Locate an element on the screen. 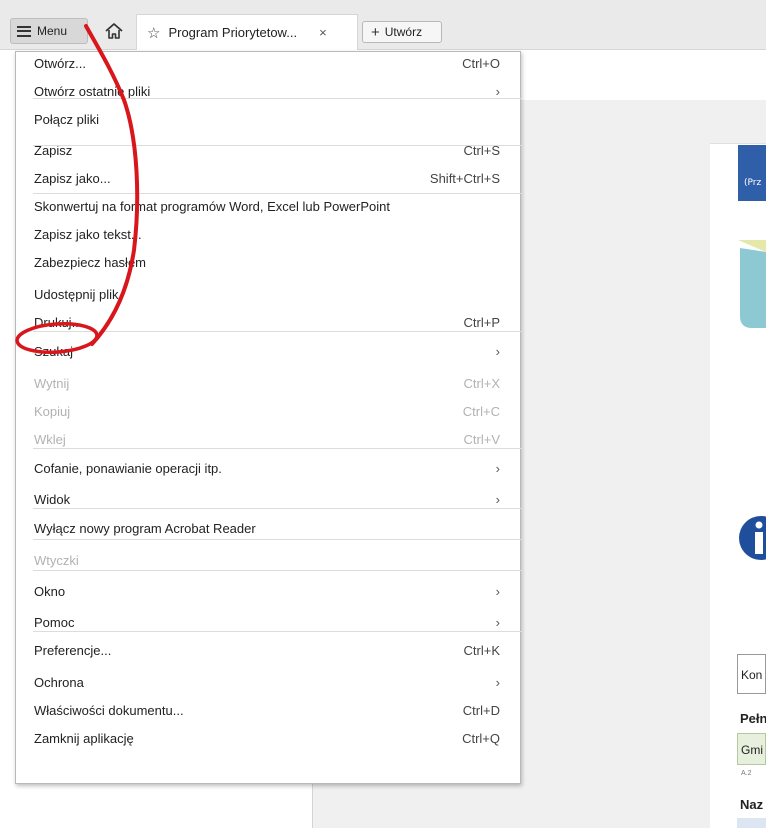 This screenshot has height=828, width=766. star-icon: ☆ is located at coordinates (153, 33).